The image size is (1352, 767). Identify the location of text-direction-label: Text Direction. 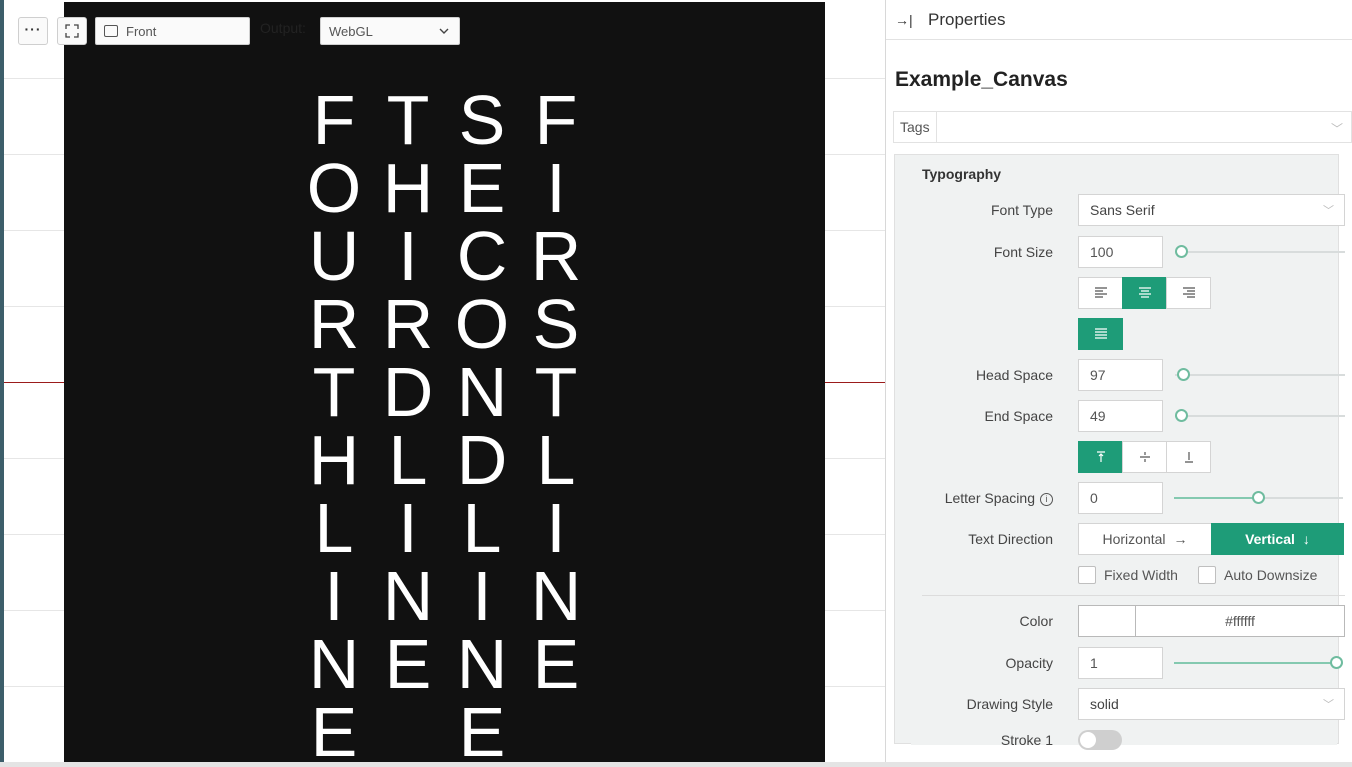
(1010, 539).